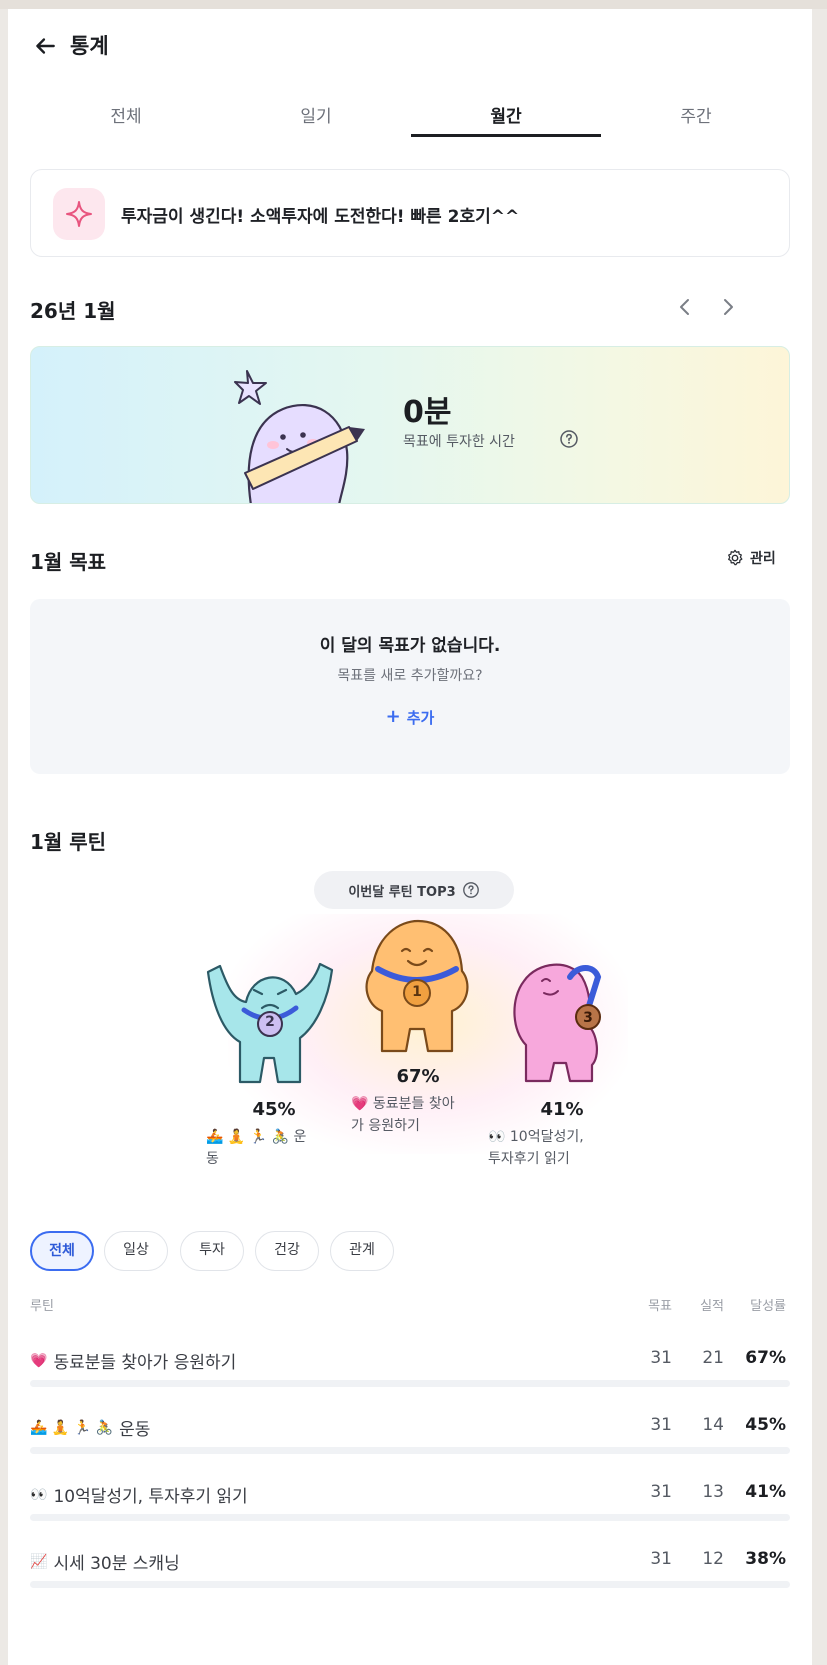 Image resolution: width=827 pixels, height=1665 pixels. What do you see at coordinates (562, 1109) in the screenshot?
I see `third-place-percent: 41%` at bounding box center [562, 1109].